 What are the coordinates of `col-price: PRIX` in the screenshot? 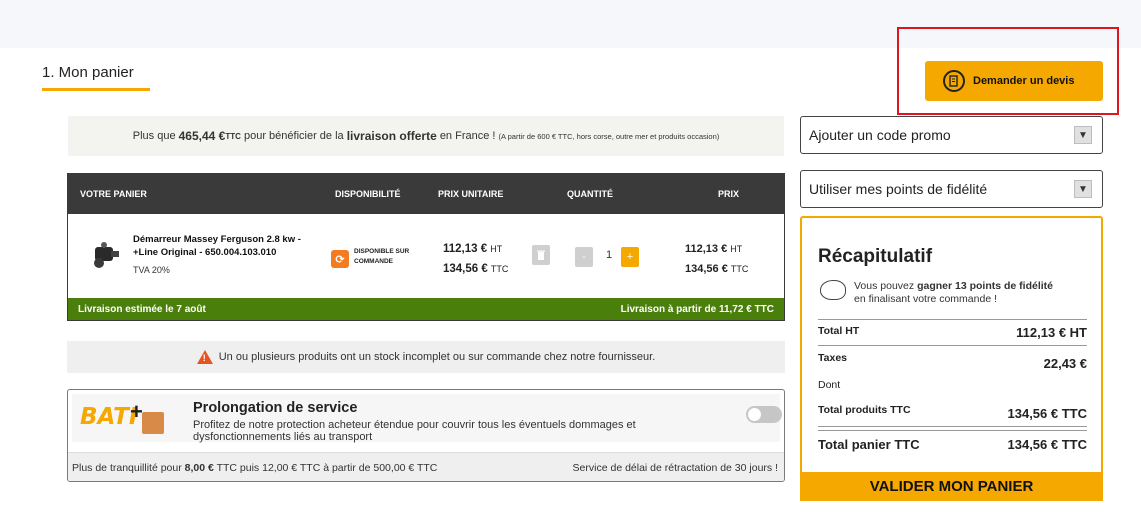 It's located at (729, 194).